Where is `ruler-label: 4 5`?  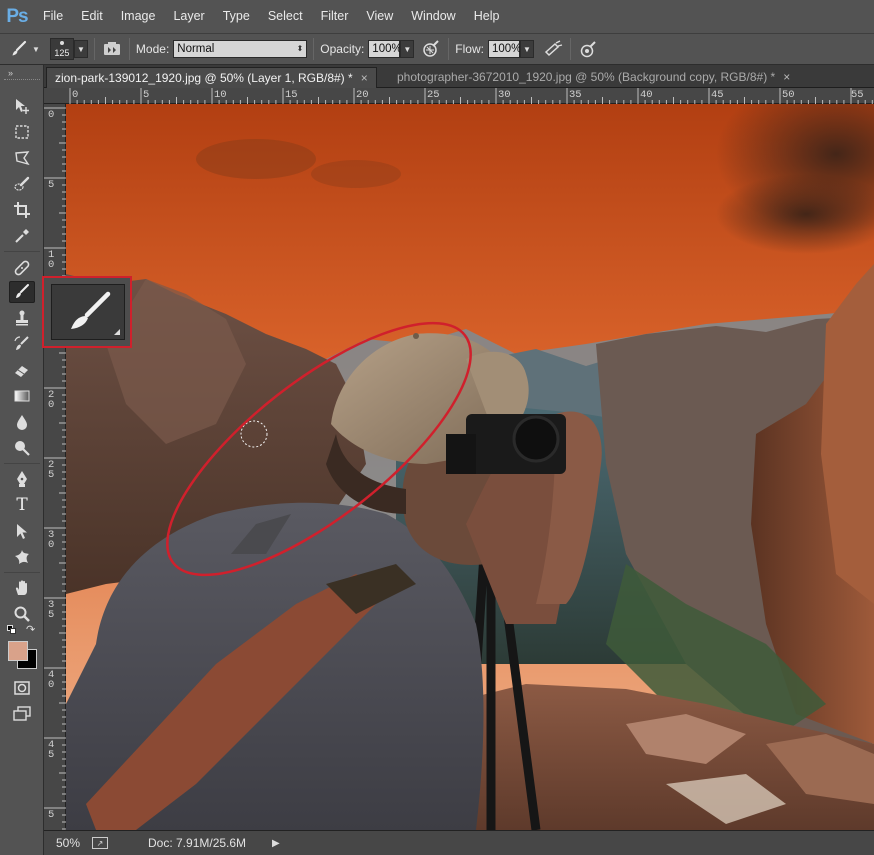
ruler-label: 4 5 is located at coordinates (51, 750).